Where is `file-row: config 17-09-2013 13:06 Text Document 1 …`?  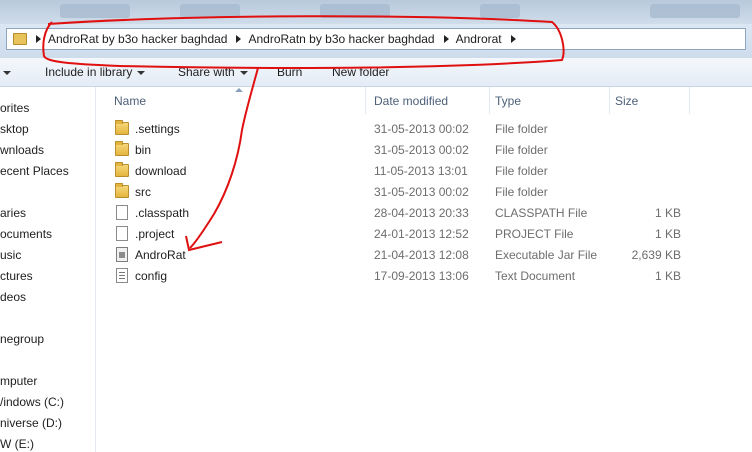
file-row: config 17-09-2013 13:06 Text Document 1 … is located at coordinates (424, 276).